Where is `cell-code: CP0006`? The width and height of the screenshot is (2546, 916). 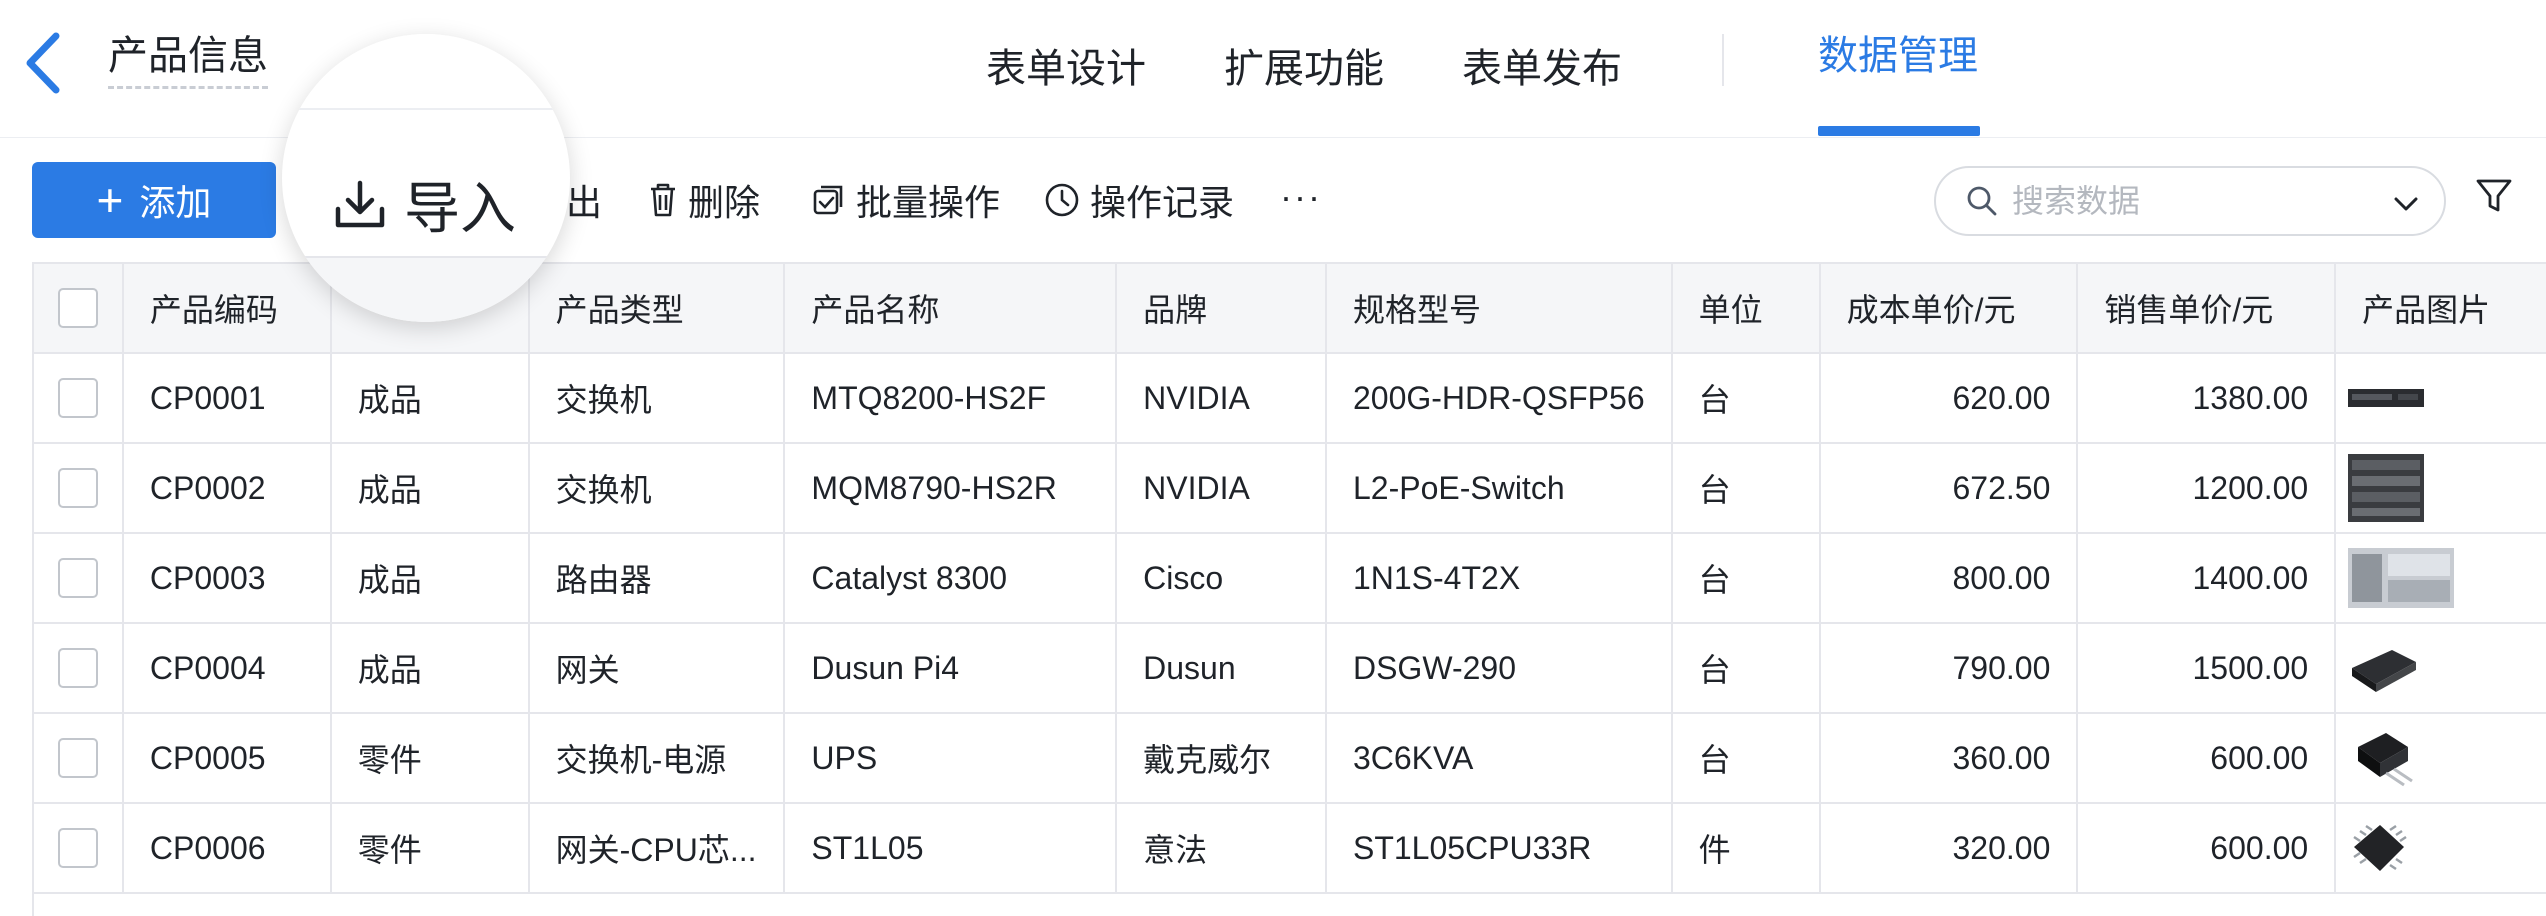
cell-code: CP0006 is located at coordinates (228, 848).